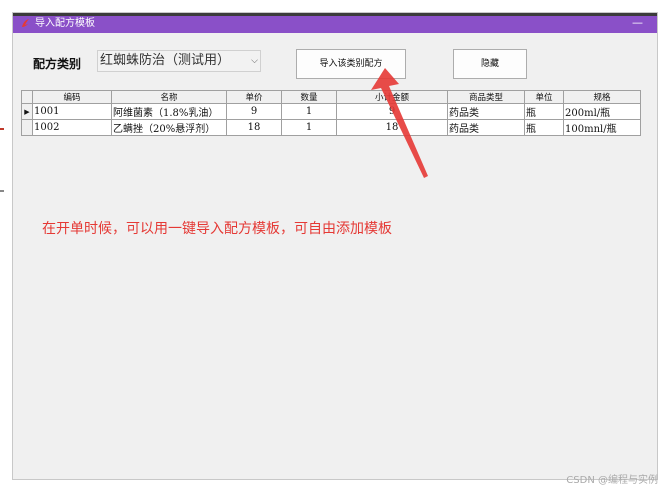 The width and height of the screenshot is (670, 494). Describe the element at coordinates (351, 64) in the screenshot. I see `import-category-button: 导入该类别配方` at that location.